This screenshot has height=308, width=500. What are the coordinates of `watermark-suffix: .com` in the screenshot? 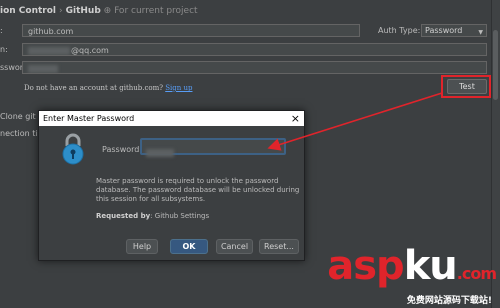 It's located at (476, 273).